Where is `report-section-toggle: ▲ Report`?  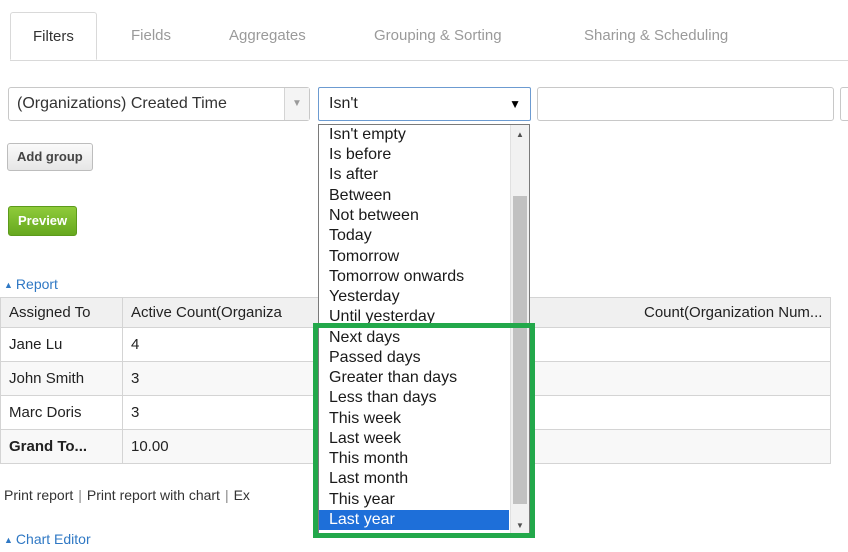 report-section-toggle: ▲ Report is located at coordinates (31, 284).